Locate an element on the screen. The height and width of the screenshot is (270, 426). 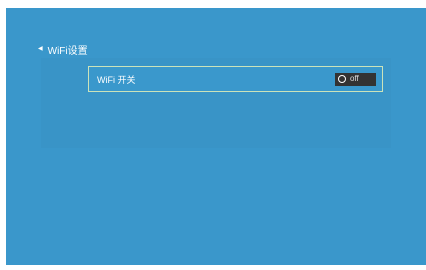
page-title: WiFi设置 is located at coordinates (67, 51).